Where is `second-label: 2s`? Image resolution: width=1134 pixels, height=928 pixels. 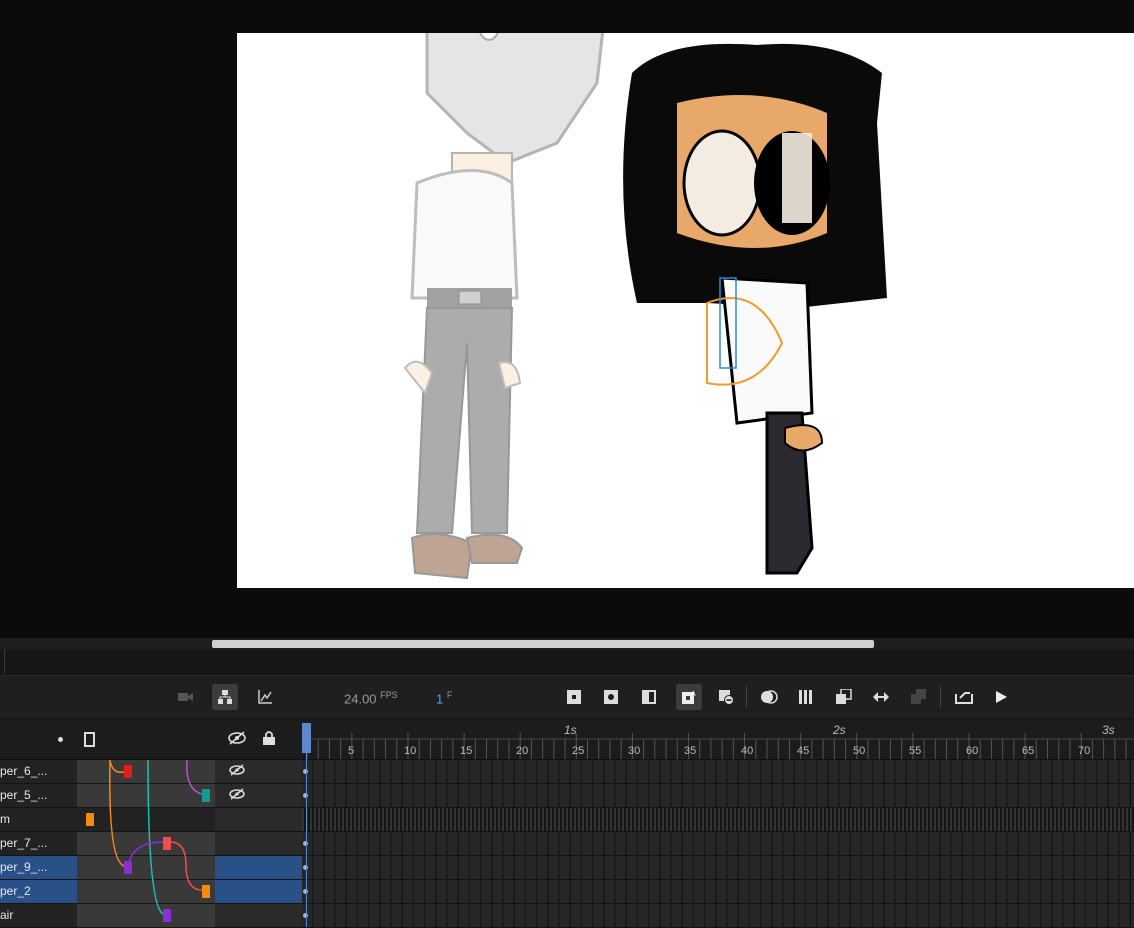
second-label: 2s is located at coordinates (839, 730).